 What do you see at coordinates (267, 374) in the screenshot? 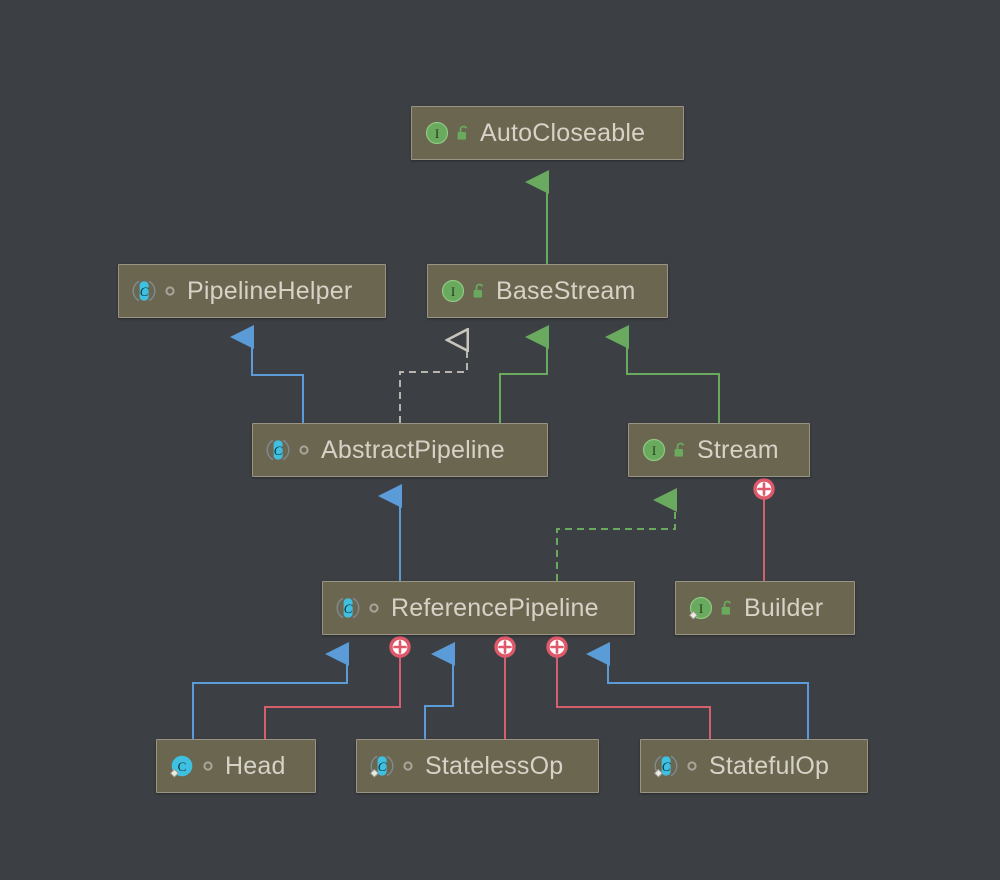
I see `edge-abstractpipeline-to-pipelinehelper` at bounding box center [267, 374].